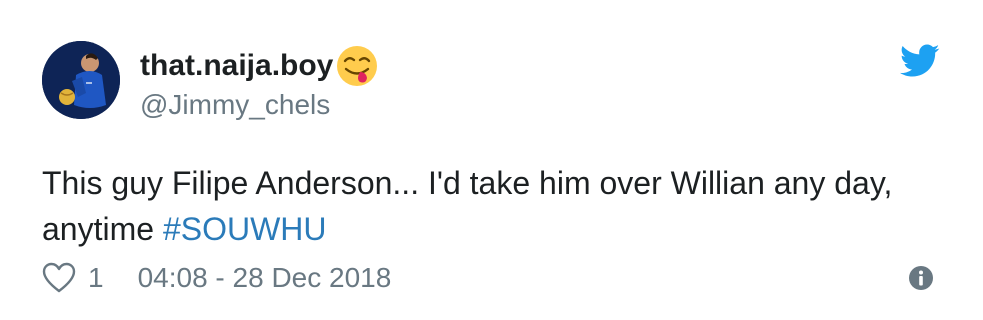 The image size is (983, 320). What do you see at coordinates (237, 65) in the screenshot?
I see `display-name-text: that.naija.boy` at bounding box center [237, 65].